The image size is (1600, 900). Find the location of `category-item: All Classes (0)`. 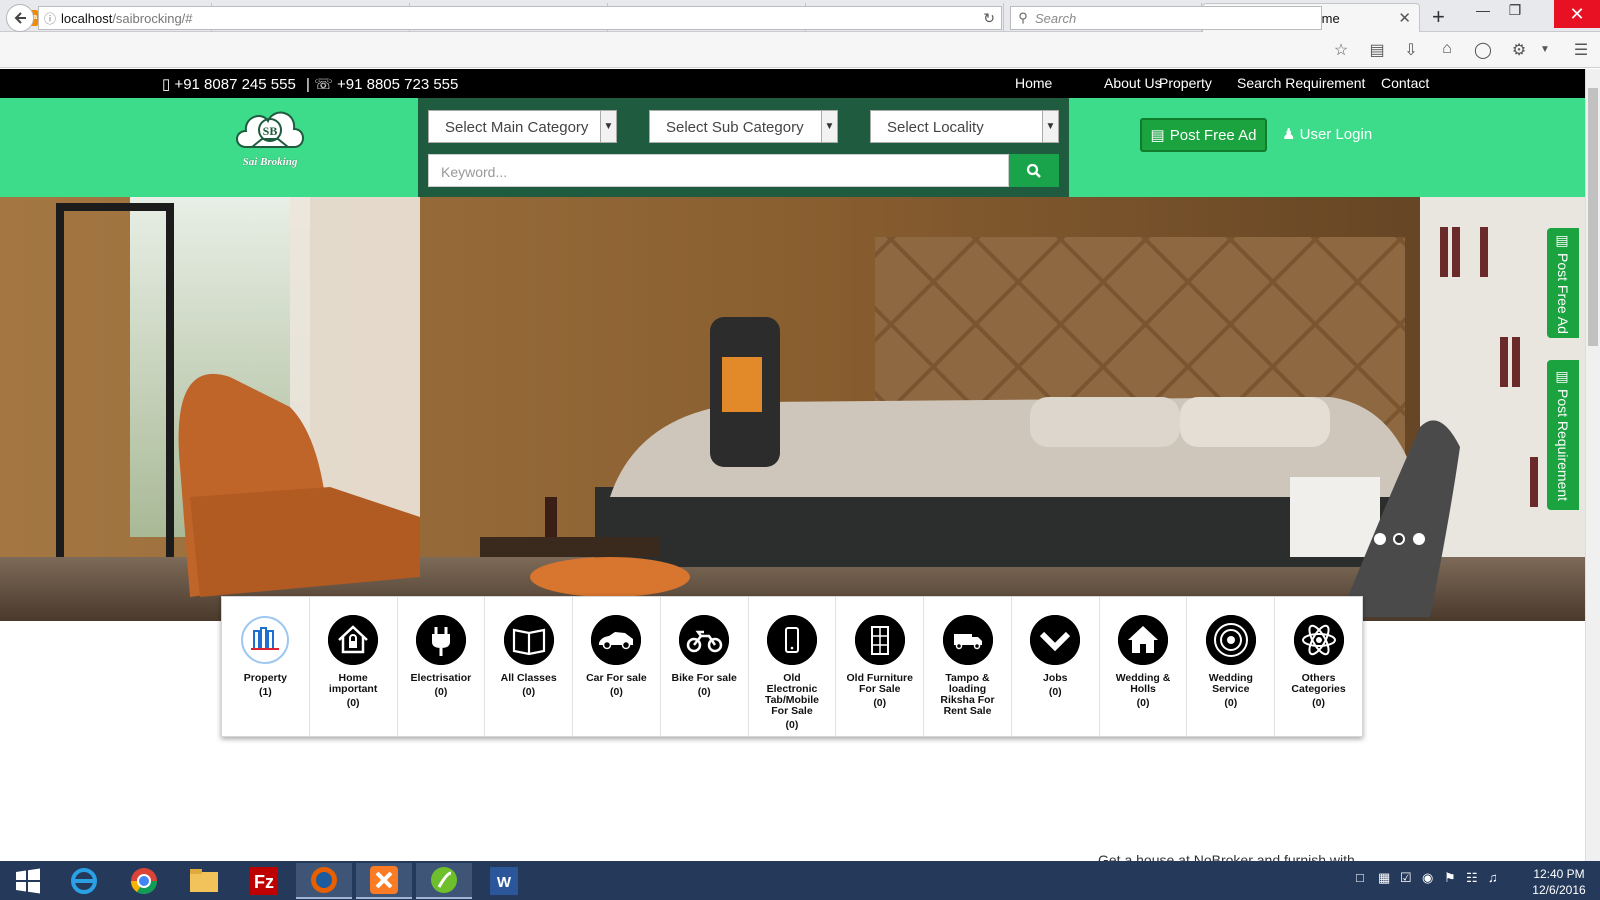

category-item: All Classes (0) is located at coordinates (529, 666).